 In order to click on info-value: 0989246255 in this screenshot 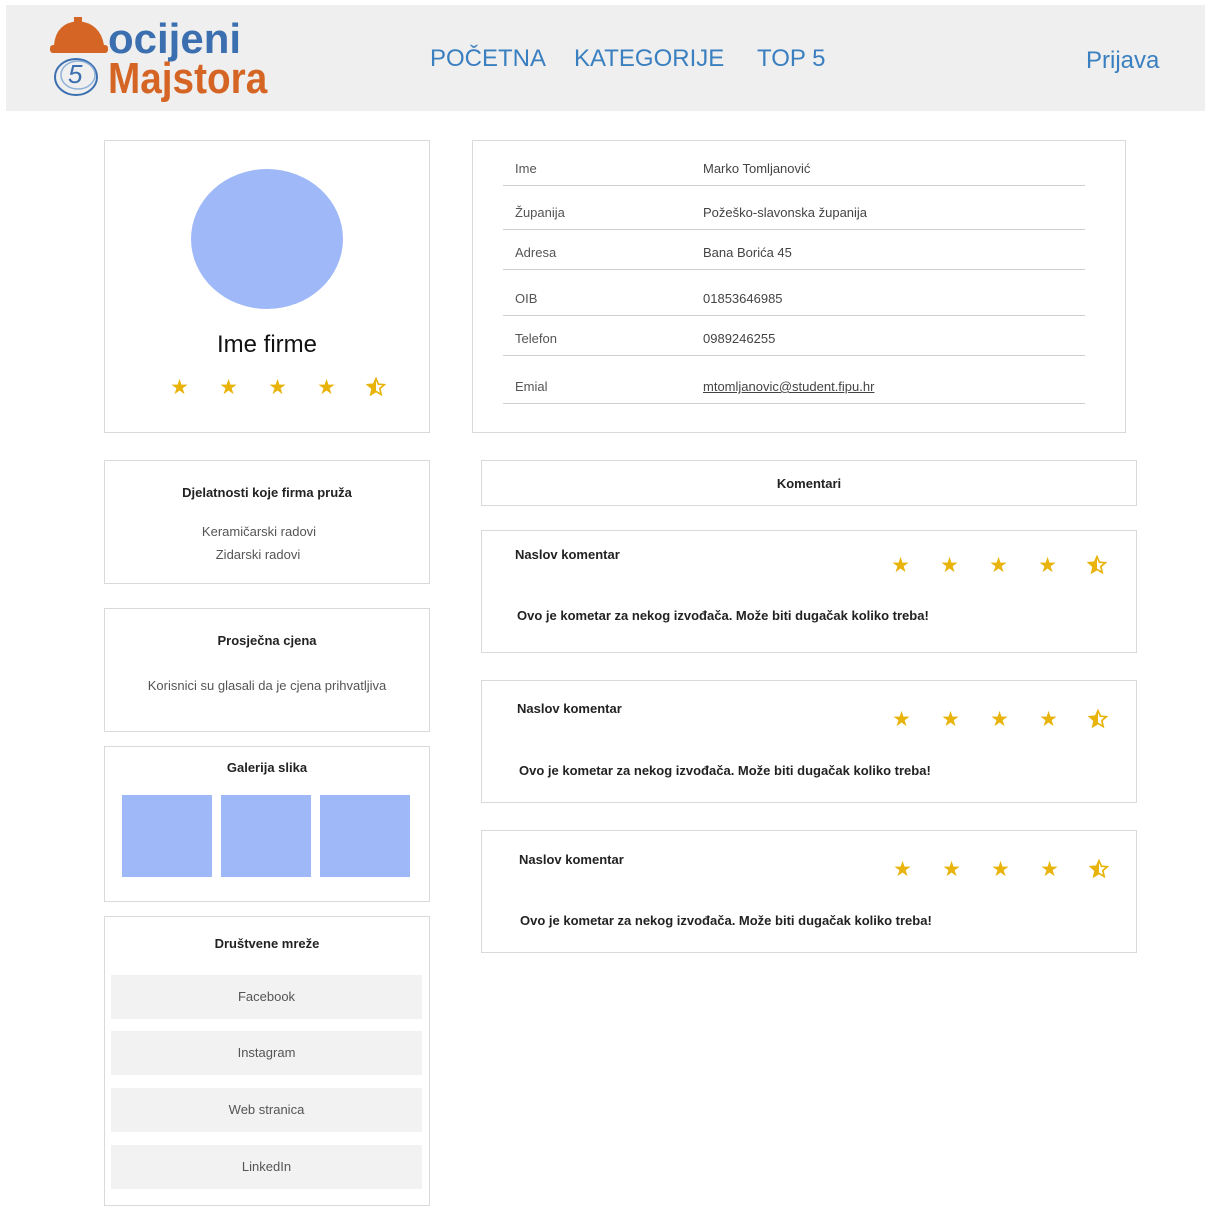, I will do `click(739, 338)`.